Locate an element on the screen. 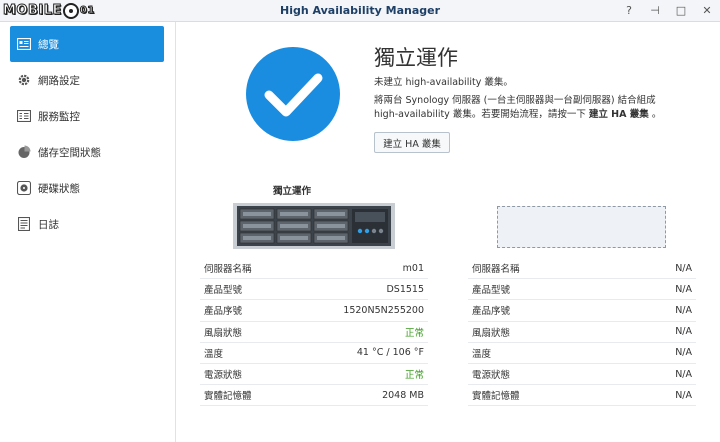  table-row: 溫度 N/A is located at coordinates (582, 353).